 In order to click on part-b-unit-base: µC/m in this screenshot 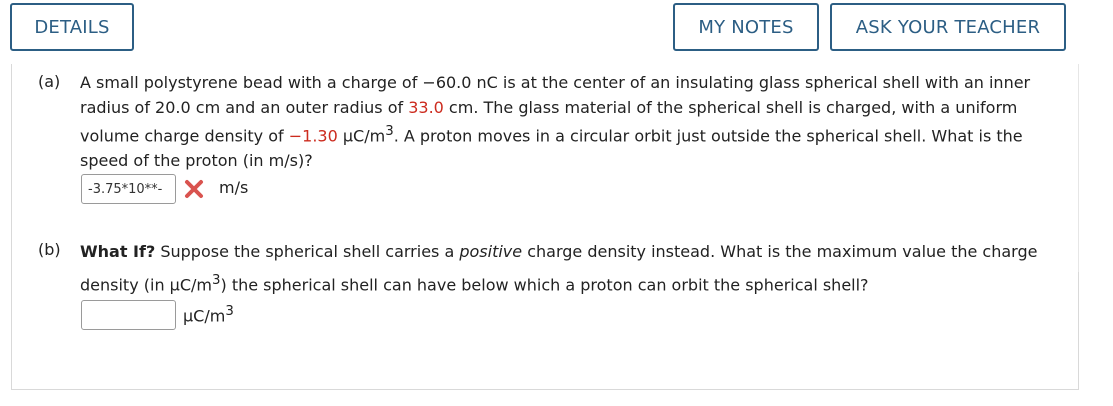, I will do `click(204, 316)`.